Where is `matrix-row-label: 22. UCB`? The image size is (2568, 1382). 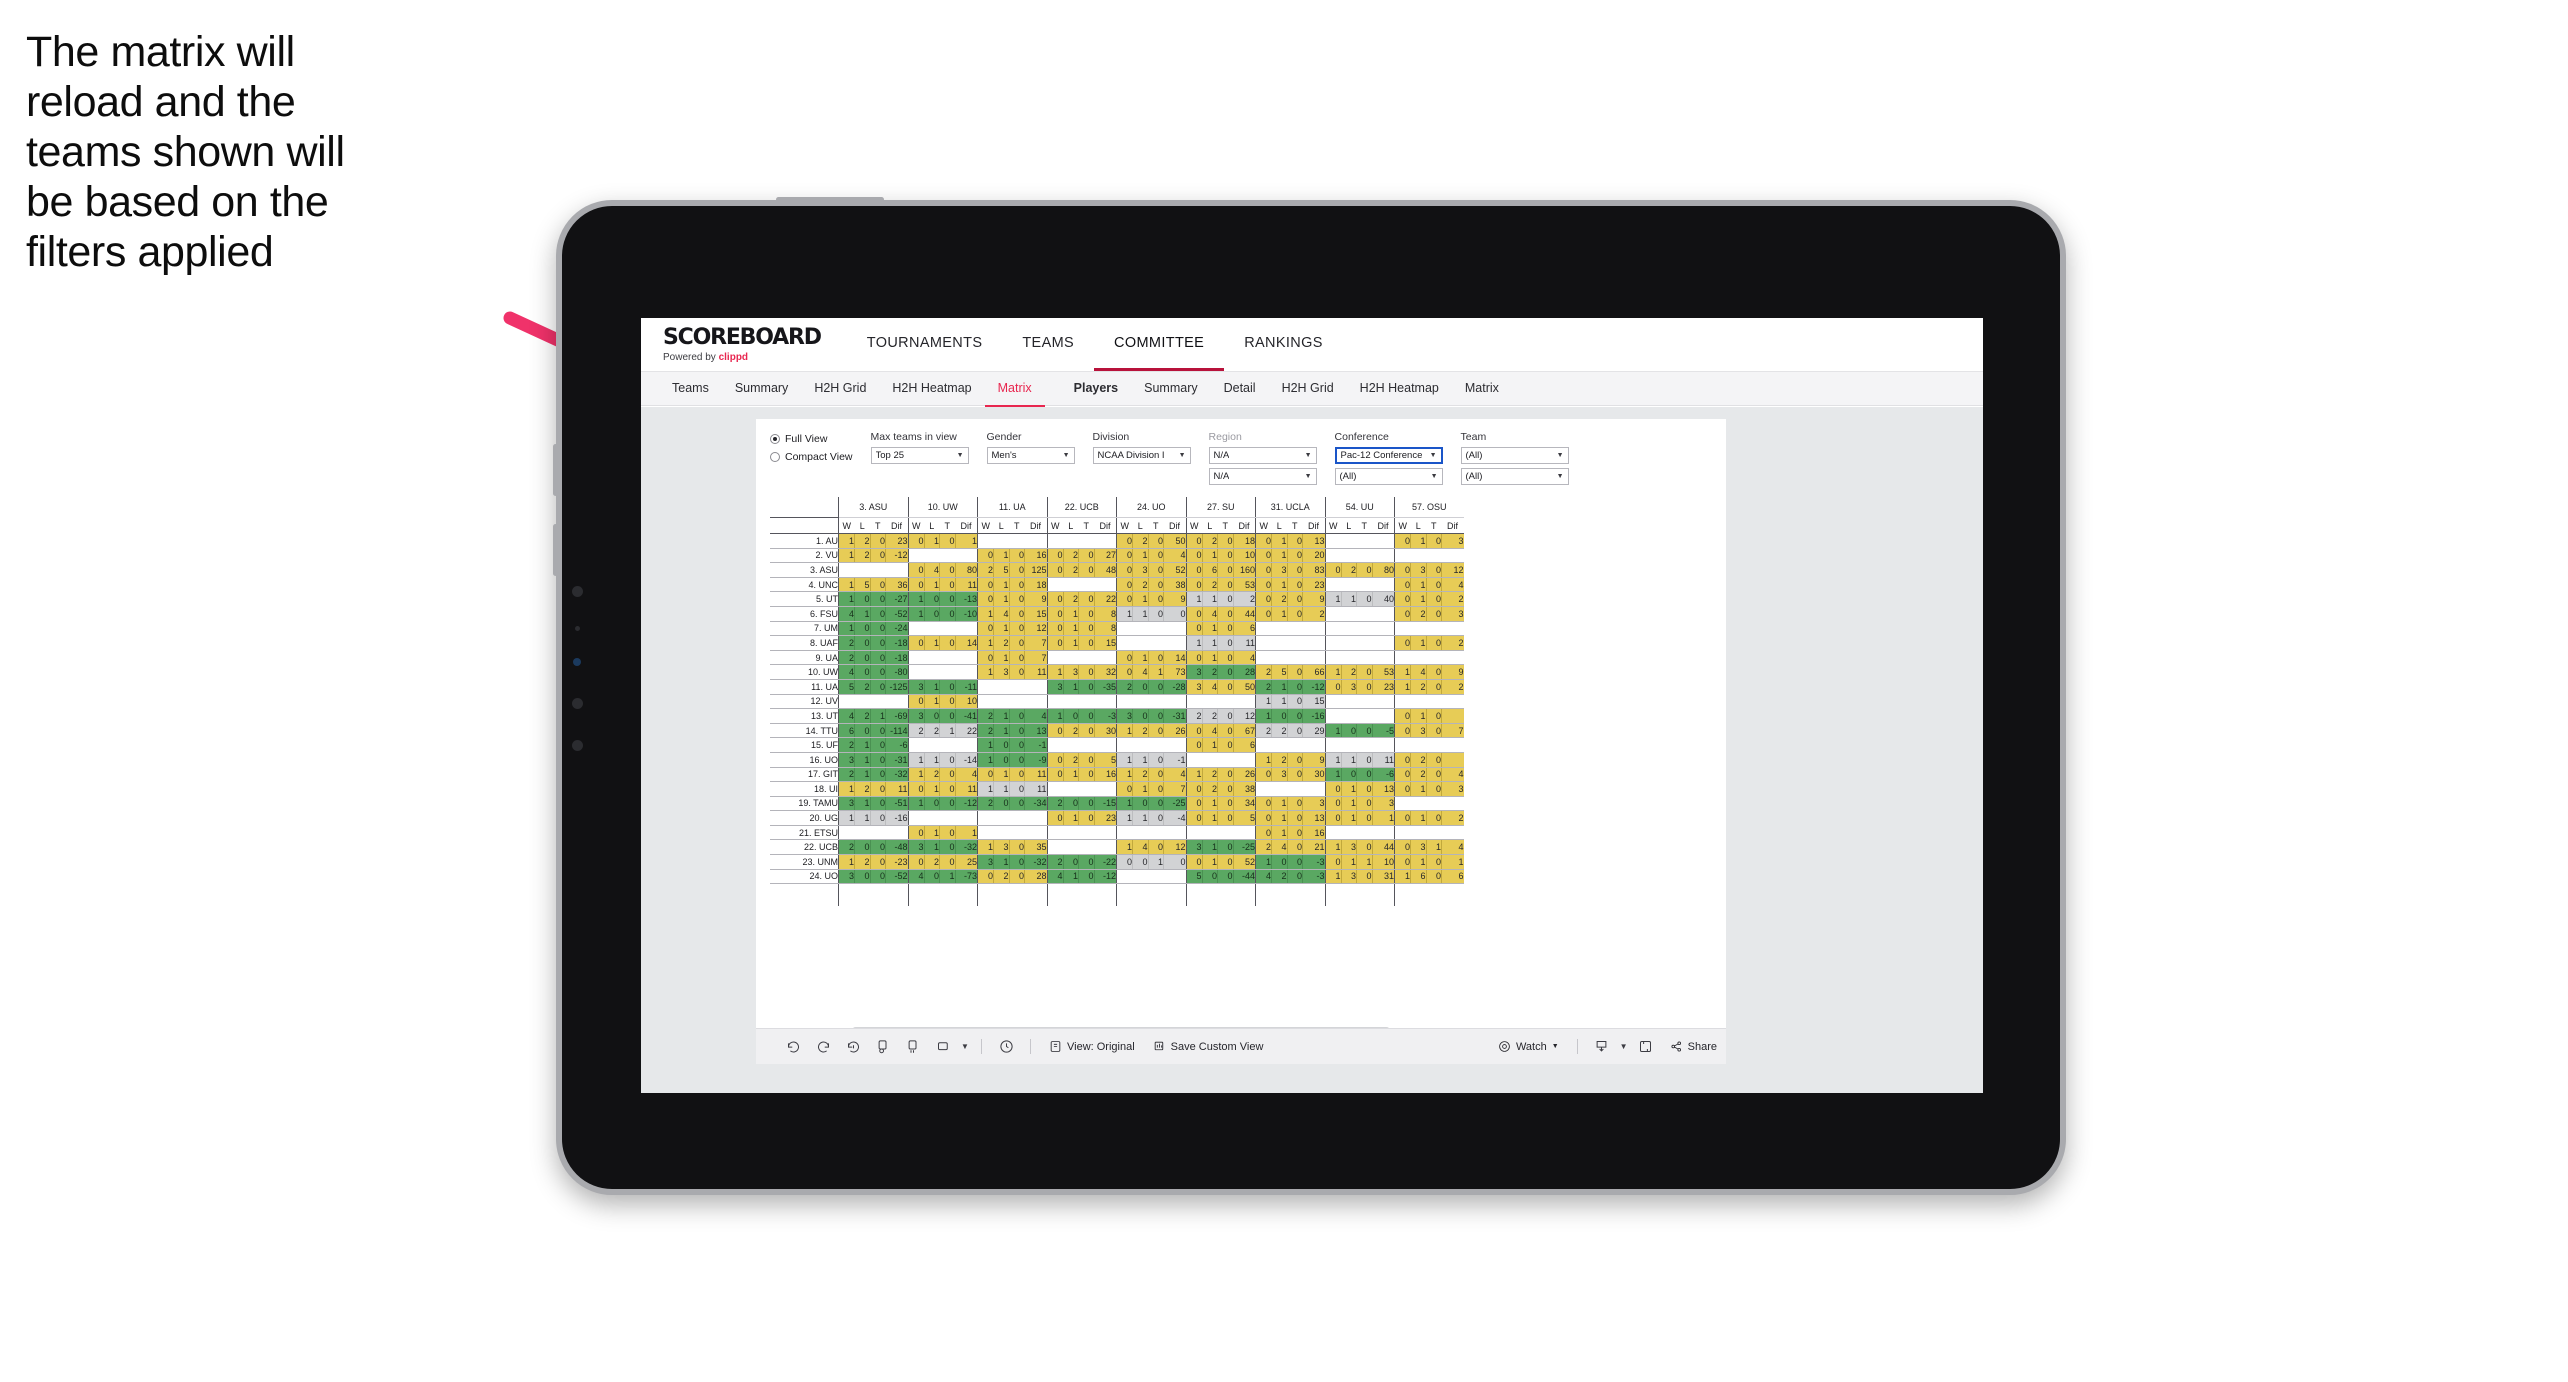 matrix-row-label: 22. UCB is located at coordinates (804, 847).